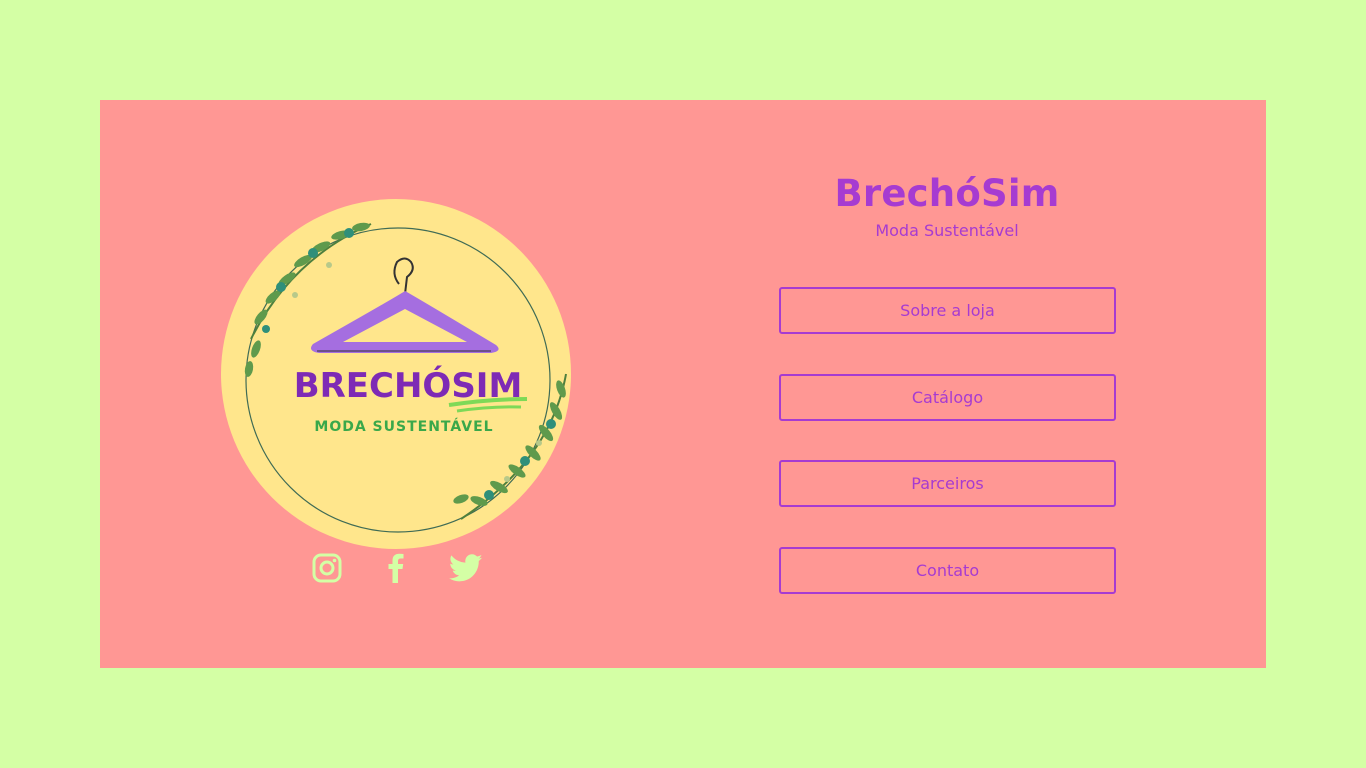 This screenshot has height=768, width=1366. What do you see at coordinates (947, 230) in the screenshot?
I see `page-subtitle: Moda Sustentável` at bounding box center [947, 230].